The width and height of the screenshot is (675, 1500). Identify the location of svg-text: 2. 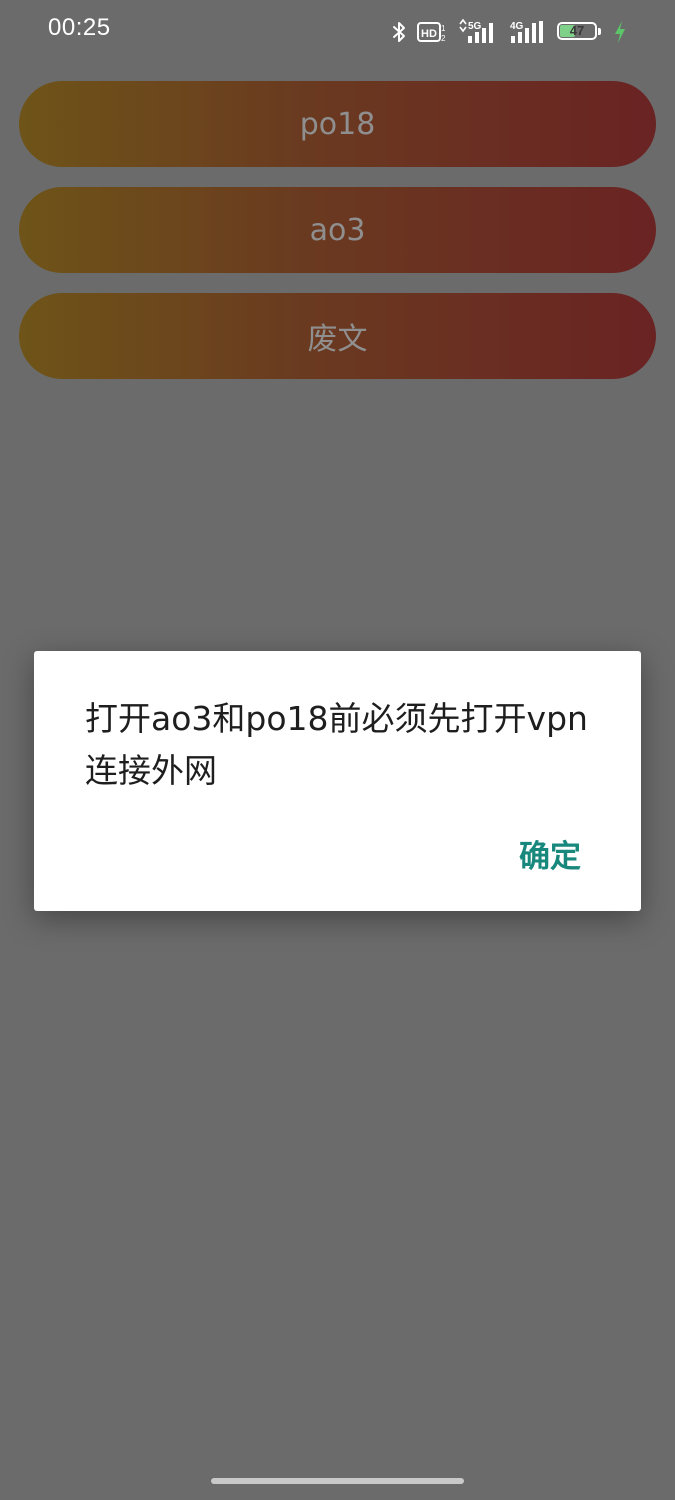
(443, 38).